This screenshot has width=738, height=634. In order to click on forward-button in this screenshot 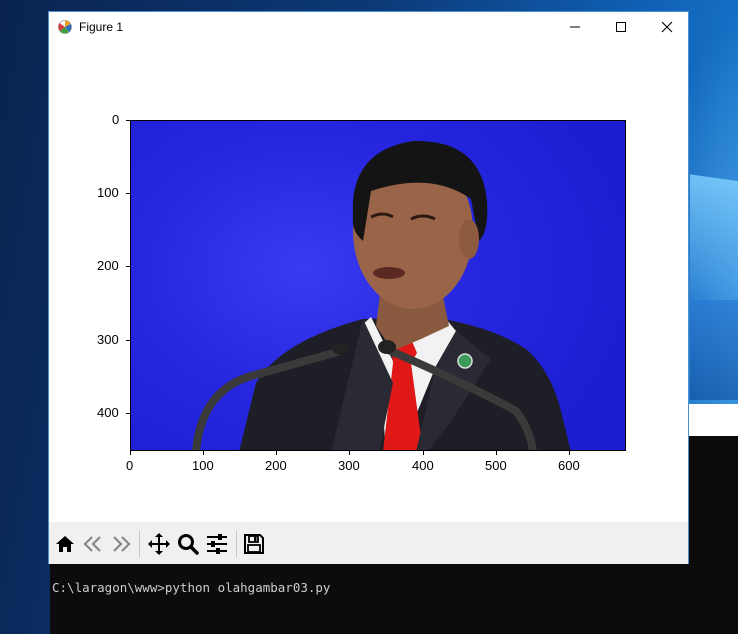, I will do `click(121, 544)`.